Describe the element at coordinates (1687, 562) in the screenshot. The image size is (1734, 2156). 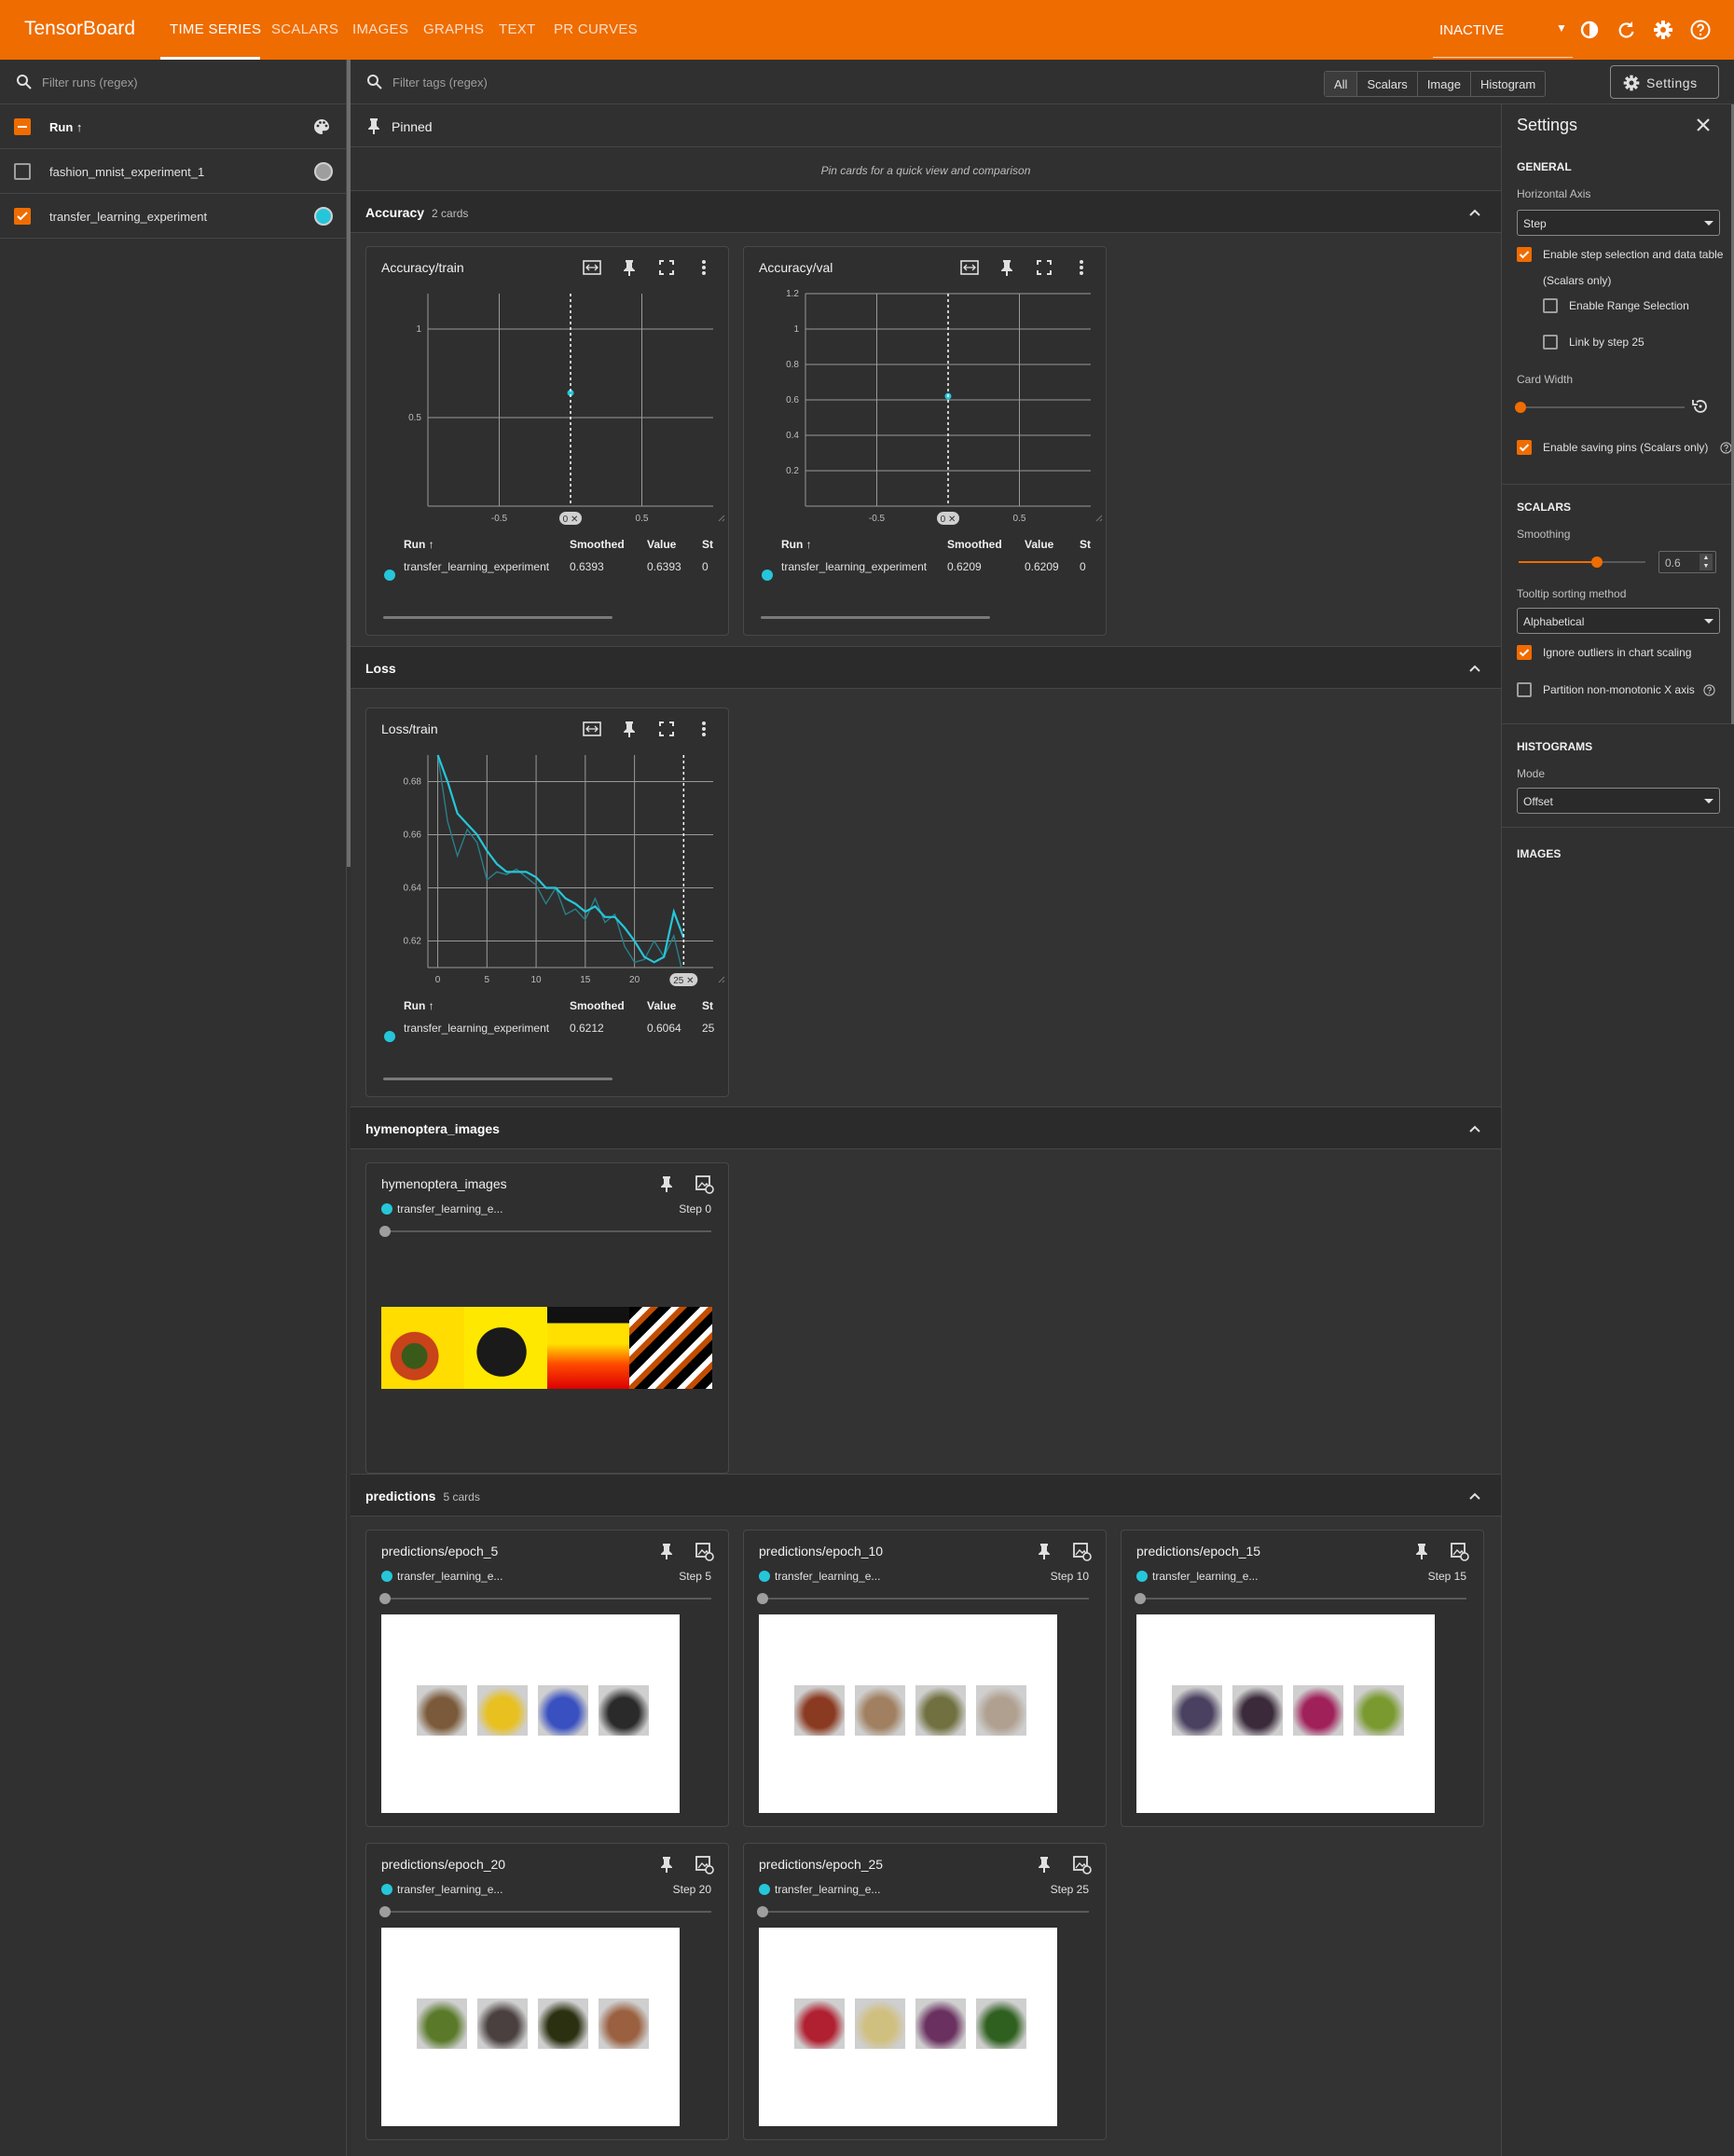
I see `smoothing-input: 0.6 ▲ ▼` at that location.